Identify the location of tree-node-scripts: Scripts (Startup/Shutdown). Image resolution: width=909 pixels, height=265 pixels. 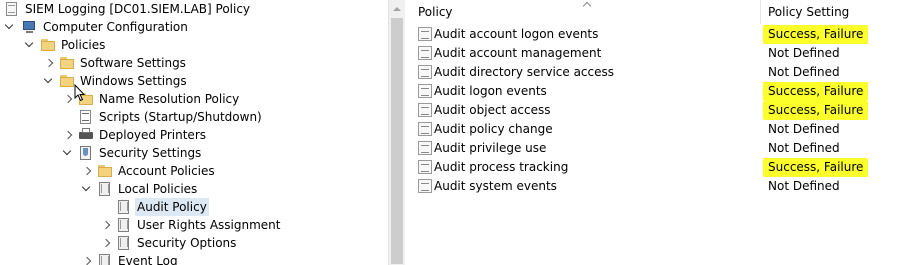
(190, 117).